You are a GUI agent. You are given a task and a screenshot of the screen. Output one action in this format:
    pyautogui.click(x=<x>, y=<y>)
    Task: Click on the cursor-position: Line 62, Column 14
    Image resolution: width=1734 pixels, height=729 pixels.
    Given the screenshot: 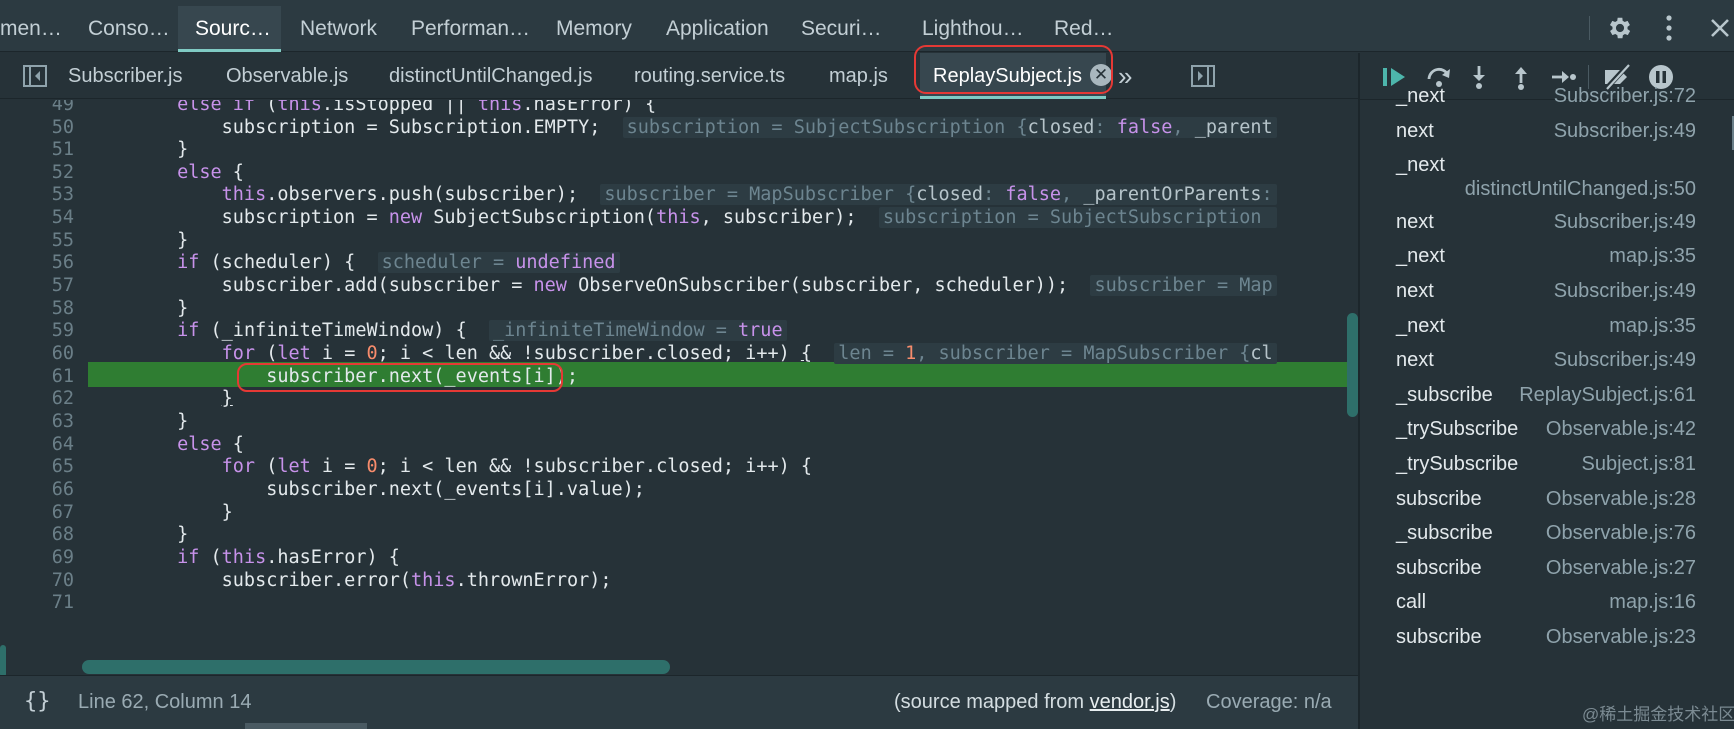 What is the action you would take?
    pyautogui.click(x=165, y=702)
    